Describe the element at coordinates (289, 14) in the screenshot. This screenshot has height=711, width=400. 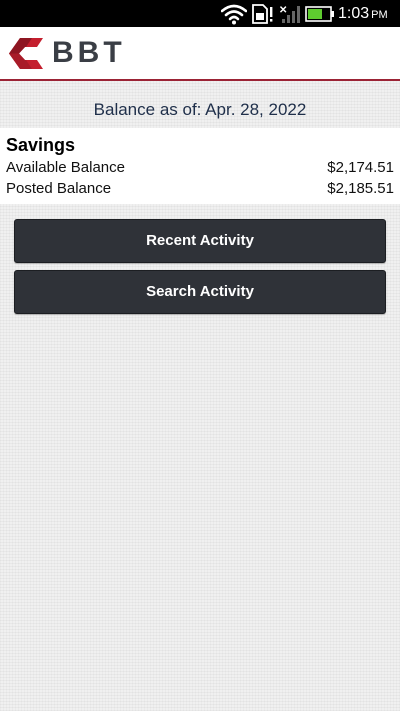
I see `signal-icon: ✕` at that location.